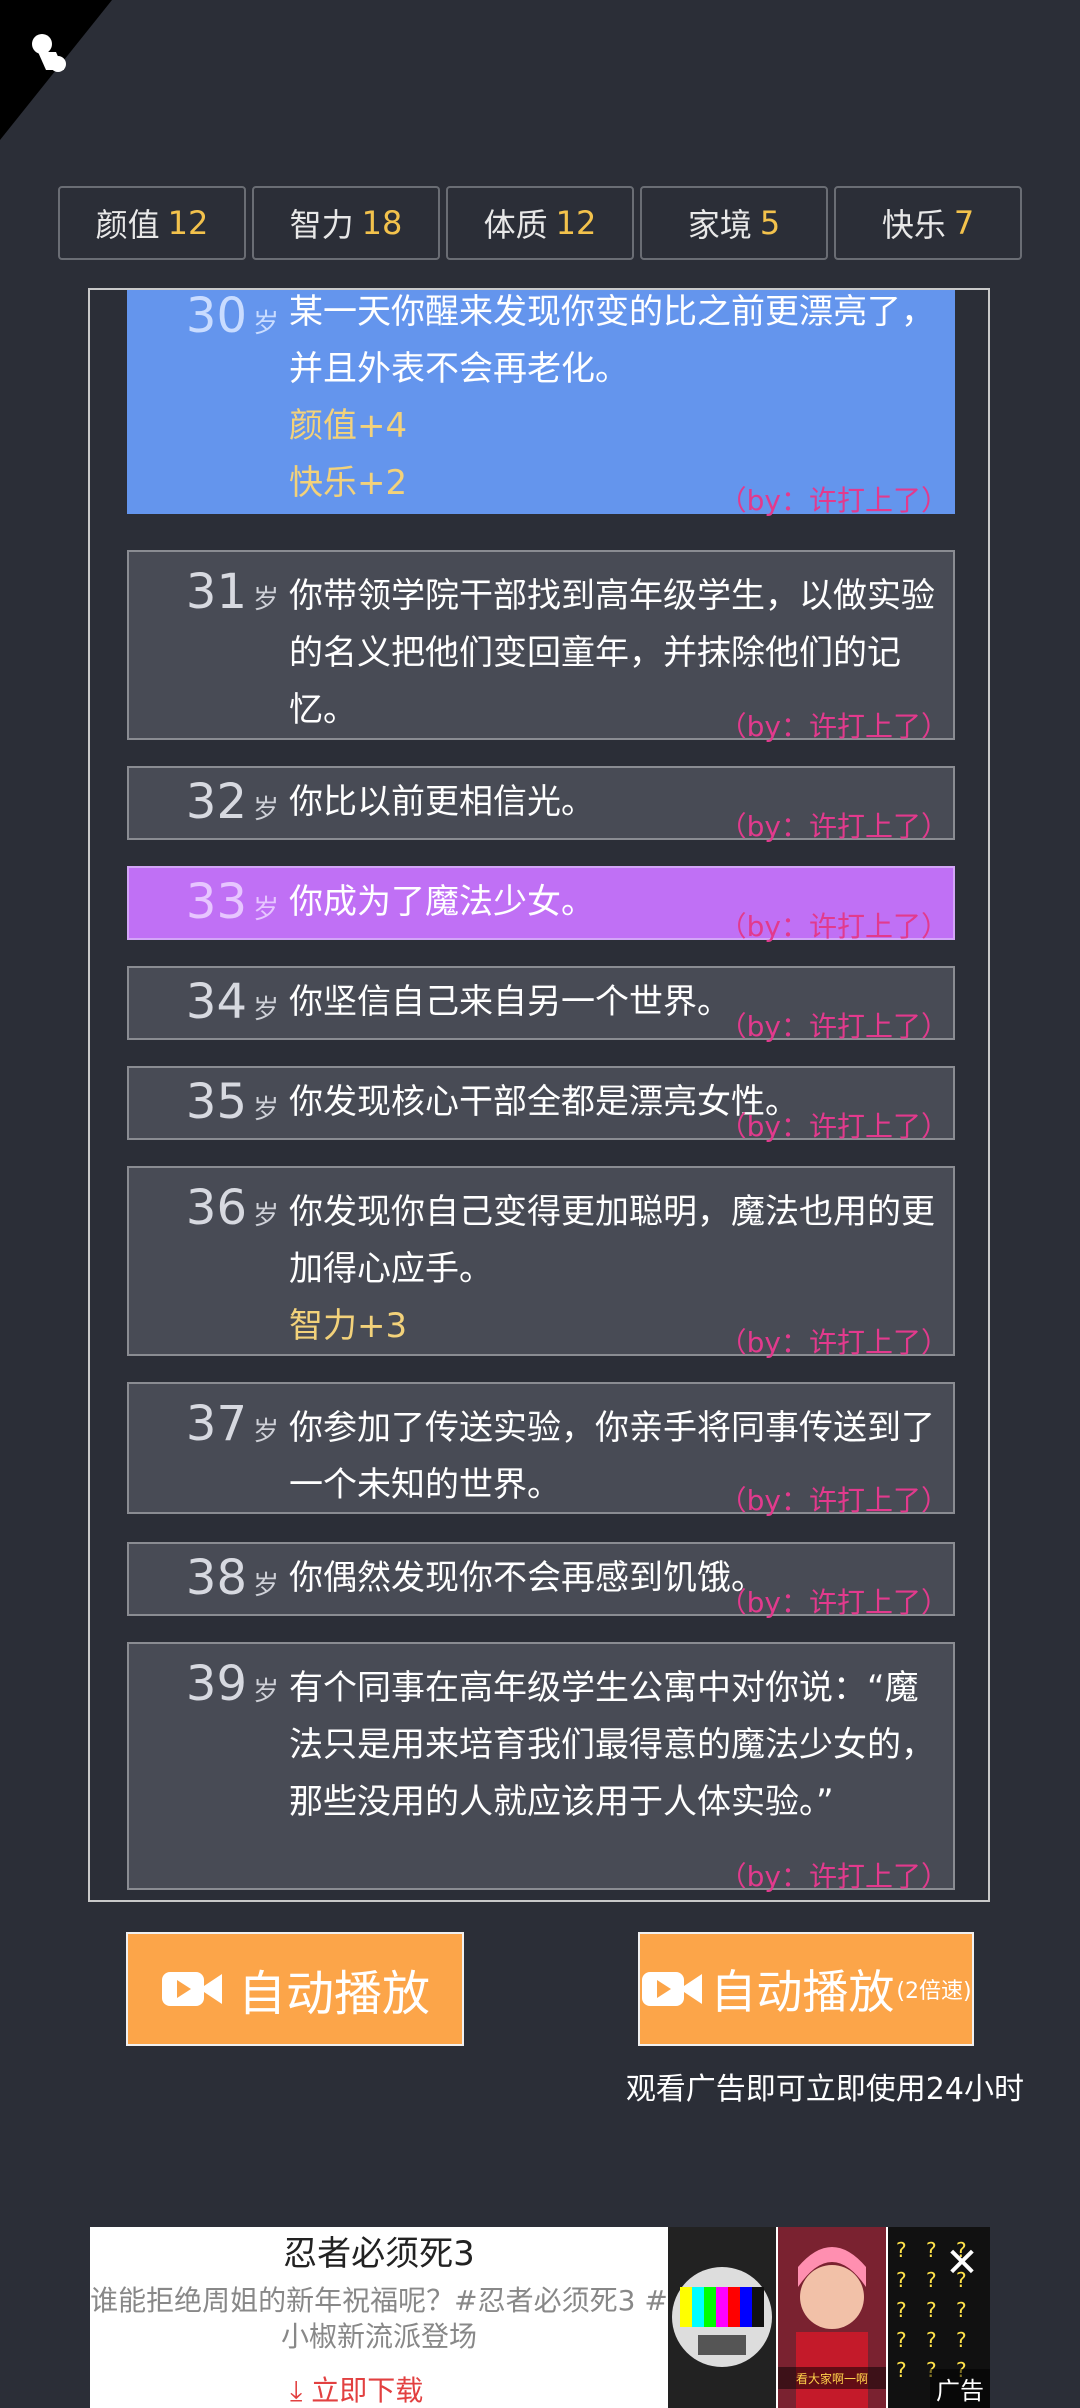 This screenshot has height=2408, width=1080. I want to click on ad-note: 观看广告即可立即使用24小时, so click(824, 2089).